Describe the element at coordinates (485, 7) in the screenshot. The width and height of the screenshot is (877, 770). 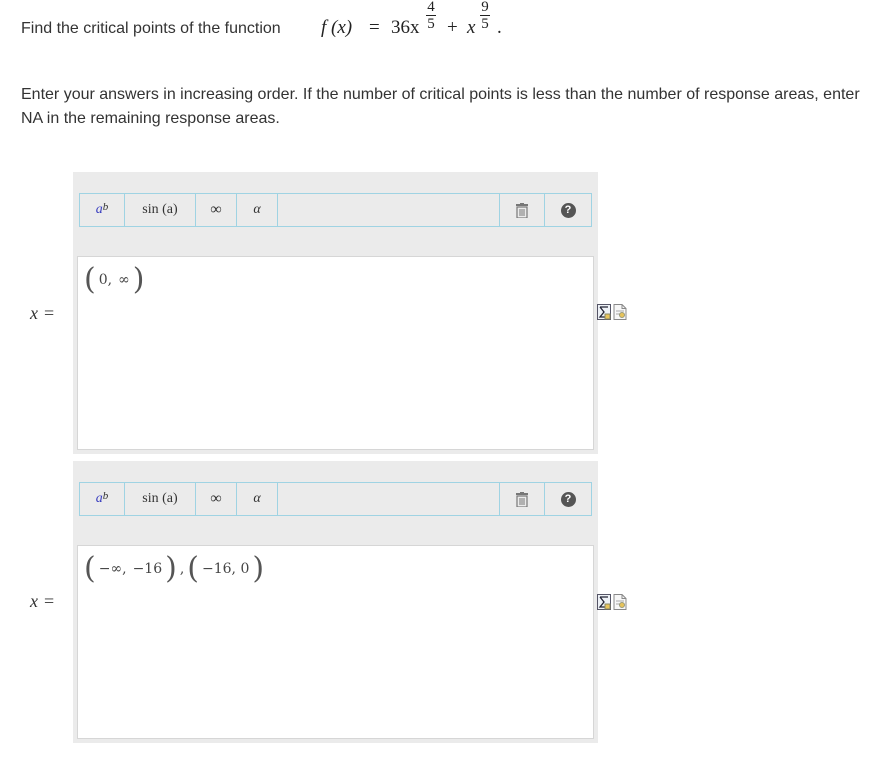
I see `term2-exp-num: 9` at that location.